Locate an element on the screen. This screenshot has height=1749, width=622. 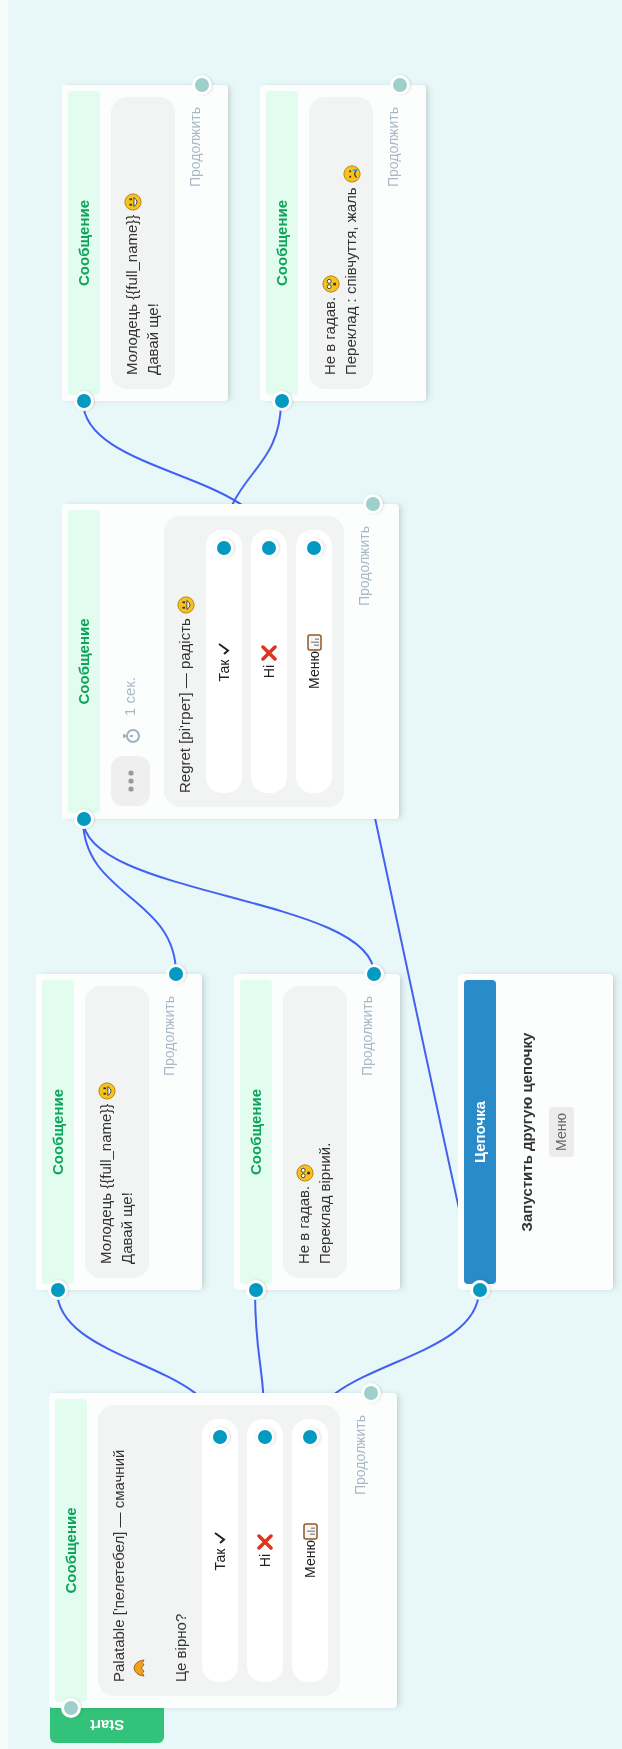
more-icon is located at coordinates (130, 781).